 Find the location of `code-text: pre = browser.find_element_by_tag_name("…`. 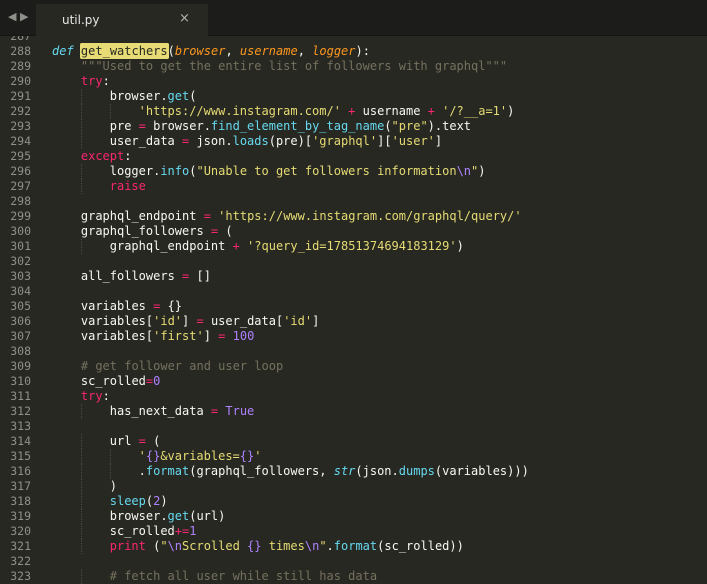

code-text: pre = browser.find_element_by_tag_name("… is located at coordinates (290, 126).